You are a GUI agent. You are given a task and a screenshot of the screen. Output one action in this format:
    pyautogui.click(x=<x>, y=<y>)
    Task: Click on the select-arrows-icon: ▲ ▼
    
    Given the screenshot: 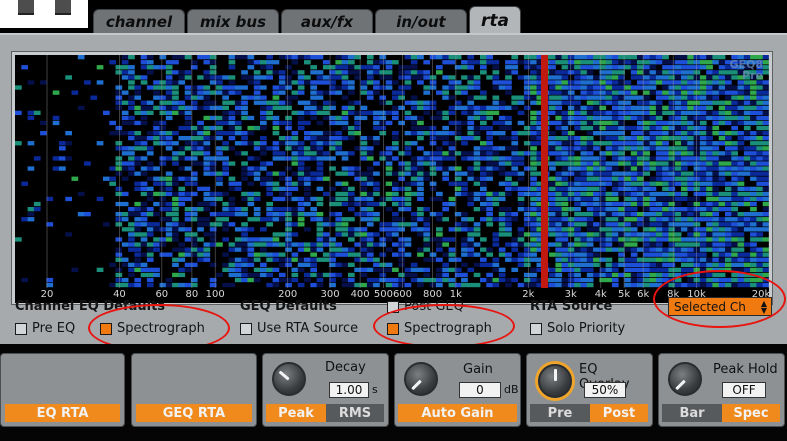 What is the action you would take?
    pyautogui.click(x=763, y=307)
    